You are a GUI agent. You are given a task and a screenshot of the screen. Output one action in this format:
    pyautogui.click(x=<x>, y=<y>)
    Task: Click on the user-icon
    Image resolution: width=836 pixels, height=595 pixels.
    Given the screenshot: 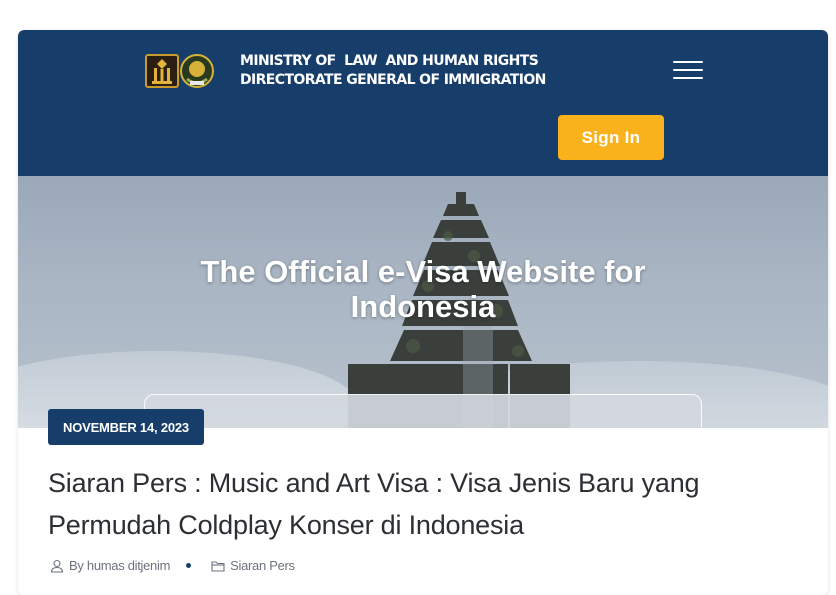 What is the action you would take?
    pyautogui.click(x=57, y=566)
    